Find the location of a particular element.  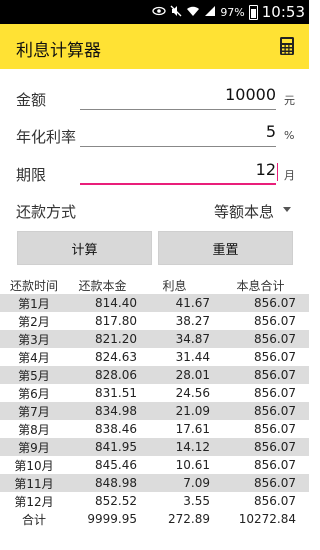

cell-interest: 28.01 is located at coordinates (175, 375).